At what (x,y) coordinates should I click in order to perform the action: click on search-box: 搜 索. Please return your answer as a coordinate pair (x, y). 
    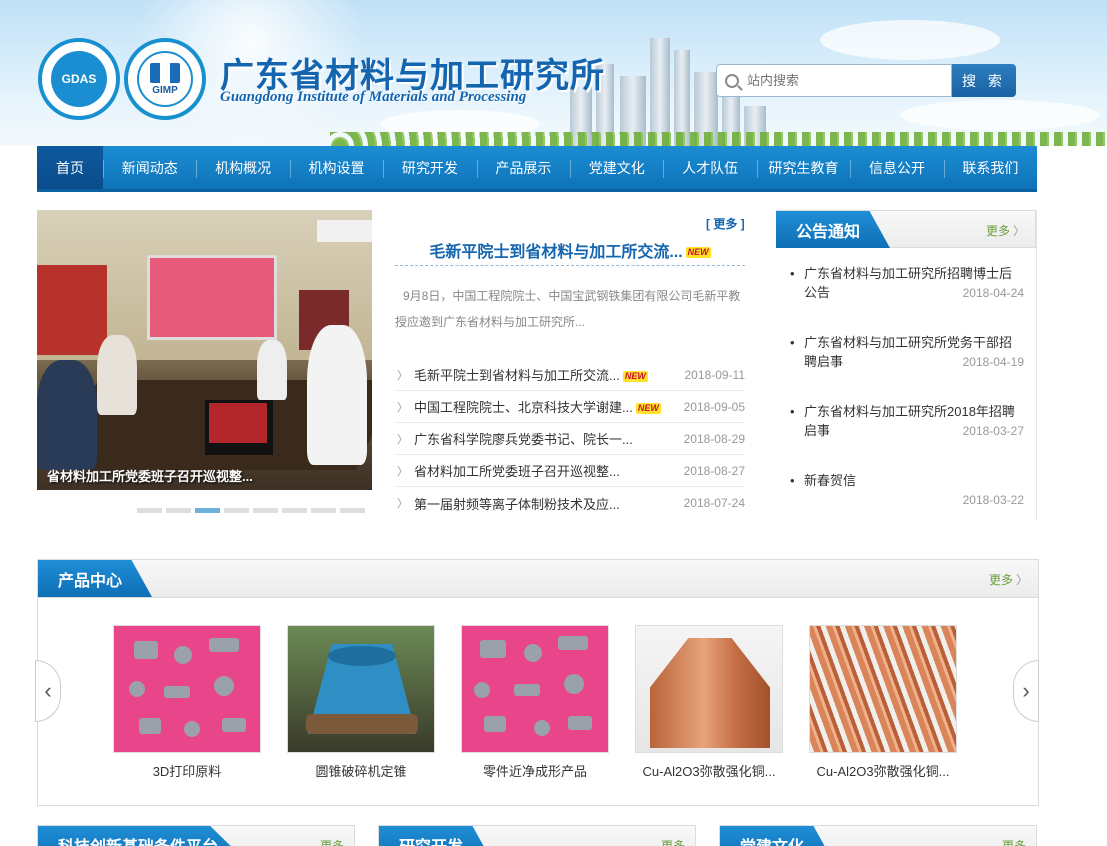
    Looking at the image, I should click on (866, 80).